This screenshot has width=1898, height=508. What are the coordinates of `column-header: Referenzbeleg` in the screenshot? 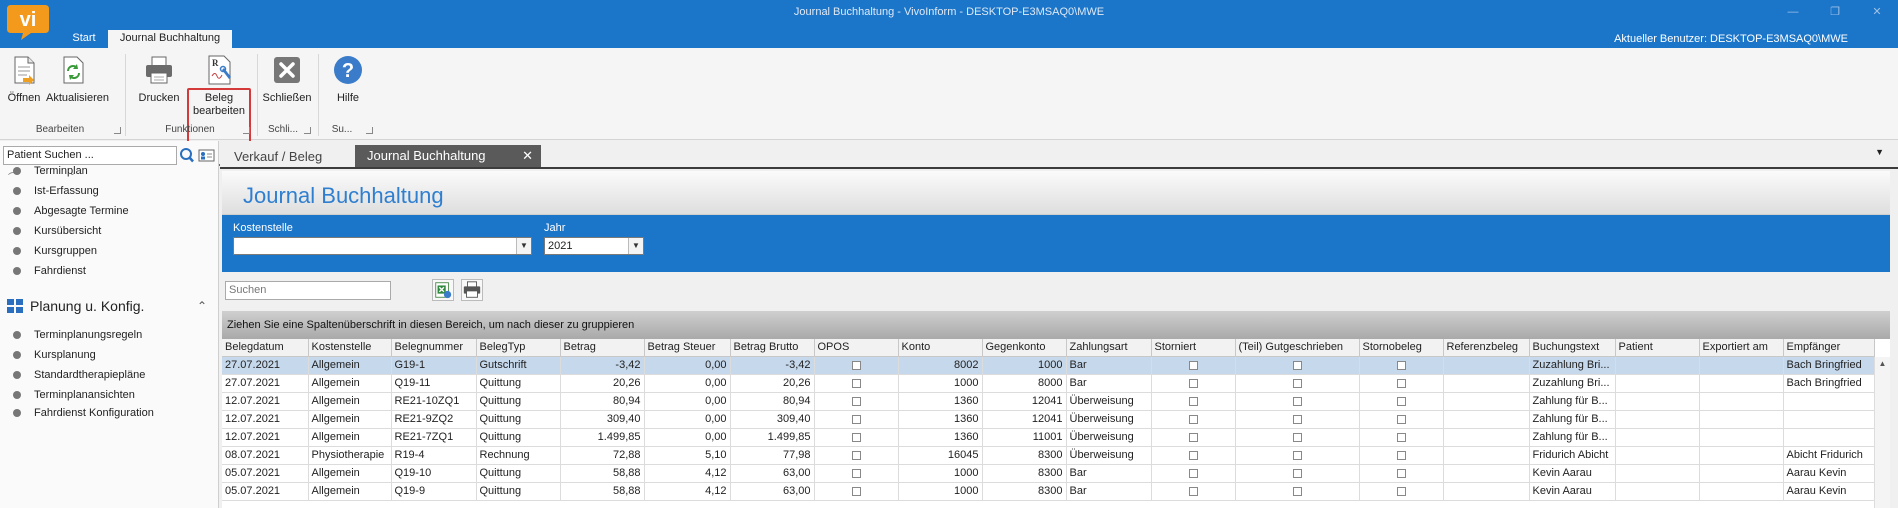 It's located at (1486, 348).